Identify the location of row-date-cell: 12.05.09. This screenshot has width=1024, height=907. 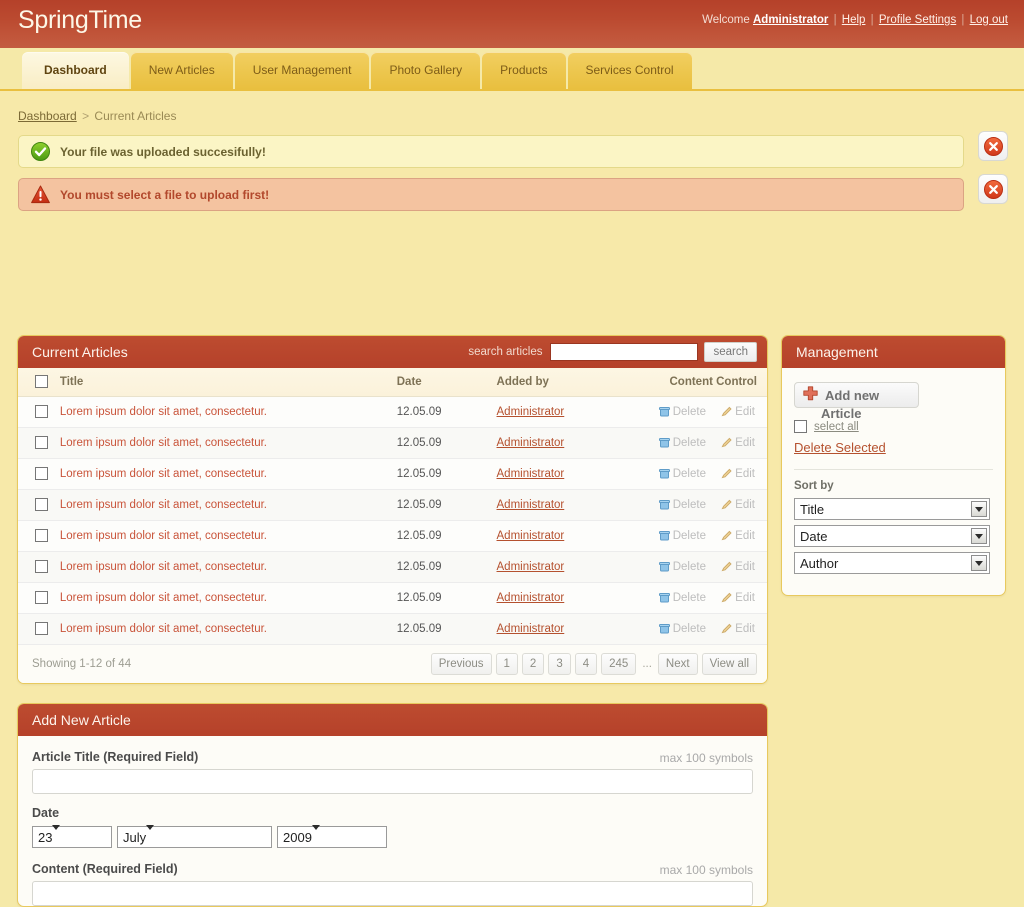
(446, 443).